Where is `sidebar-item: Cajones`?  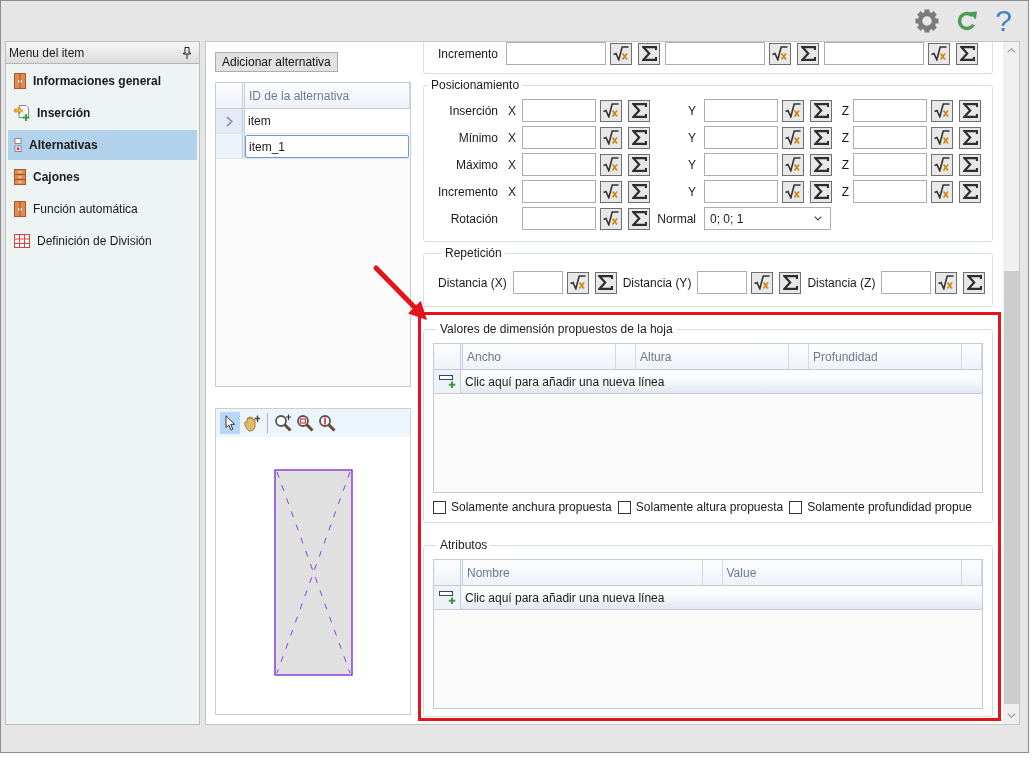
sidebar-item: Cajones is located at coordinates (102, 177).